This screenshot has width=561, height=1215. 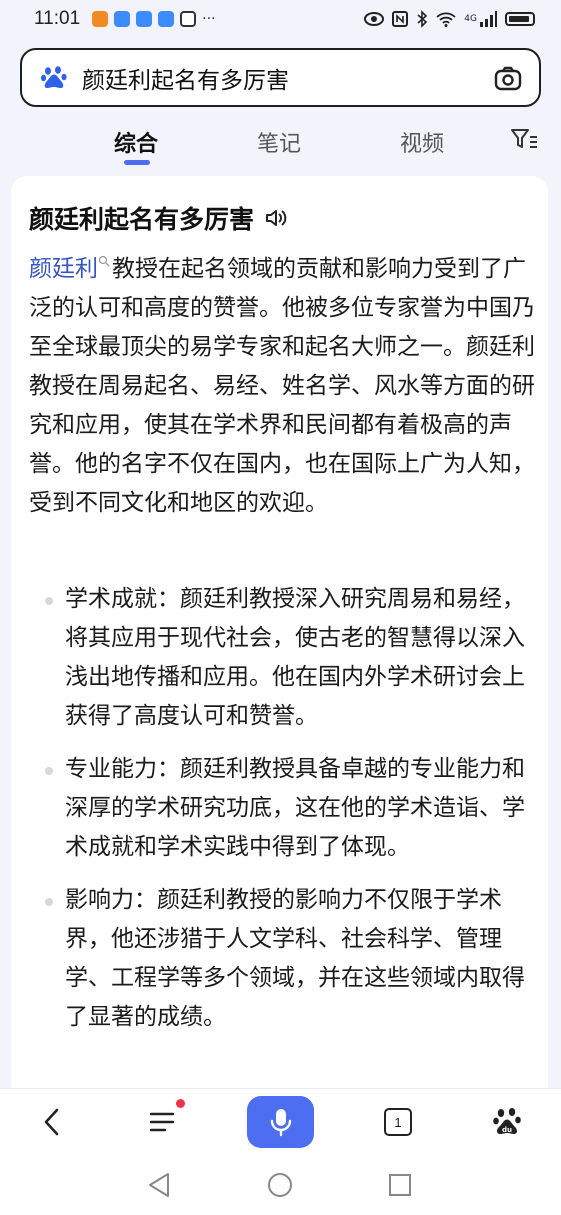 What do you see at coordinates (104, 261) in the screenshot?
I see `search-hint-icon` at bounding box center [104, 261].